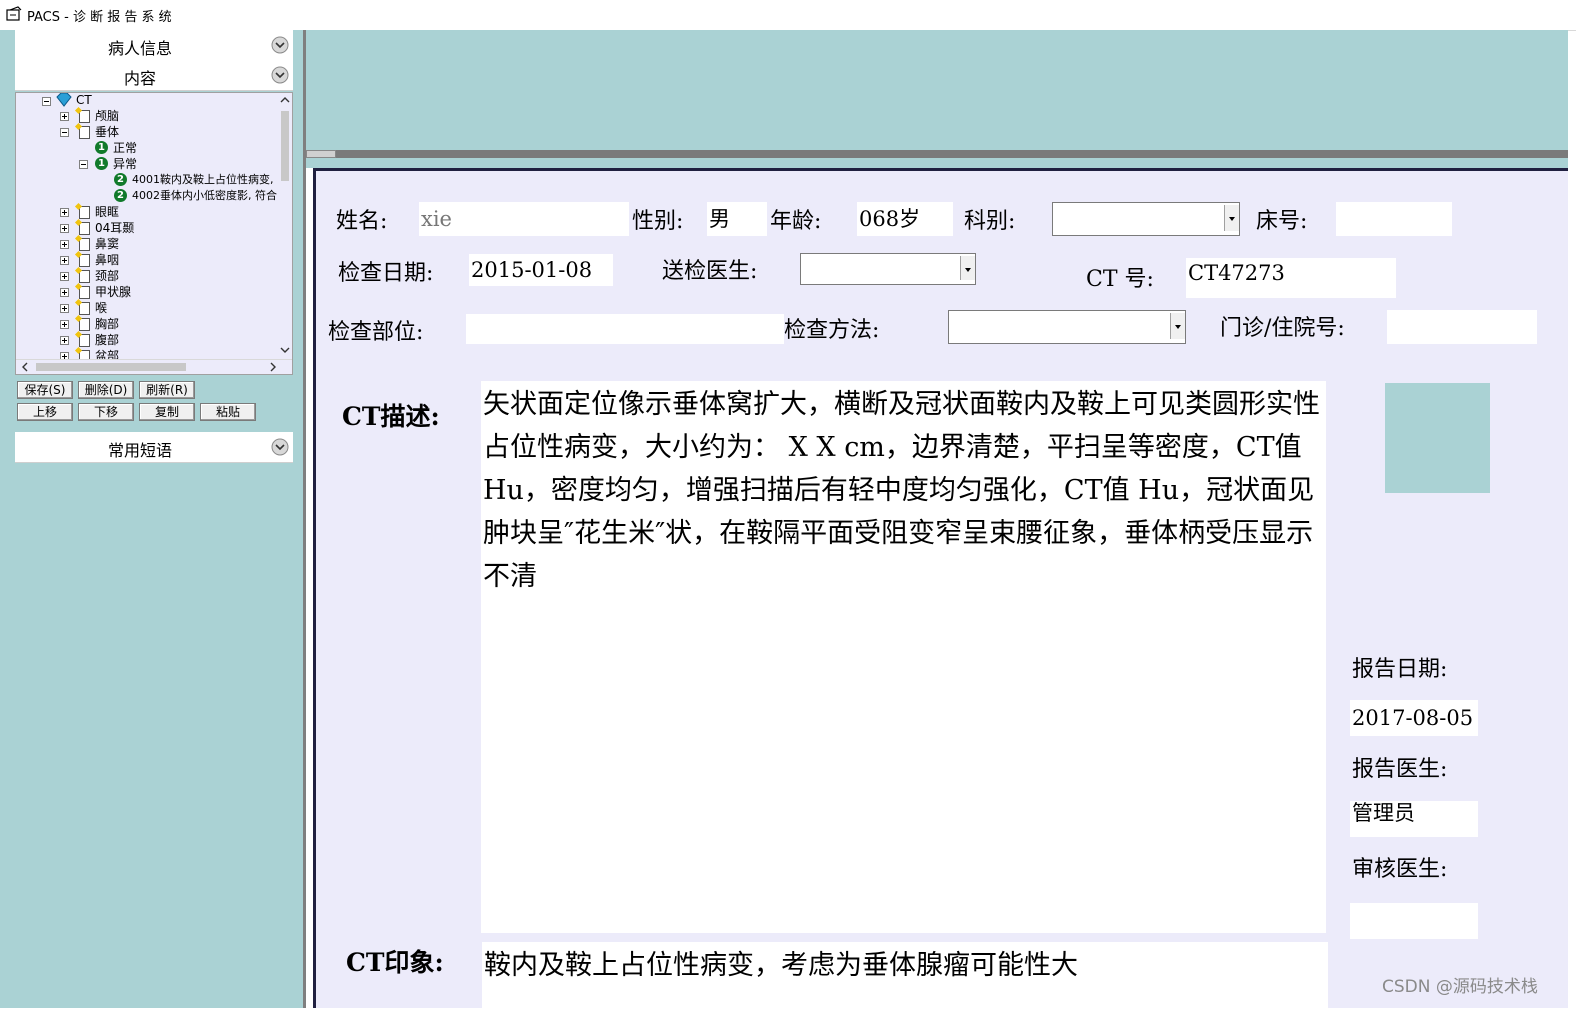  I want to click on move-up-button: 上移, so click(45, 412).